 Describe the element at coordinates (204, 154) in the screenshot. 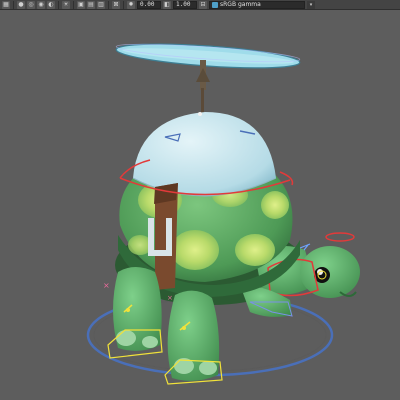

I see `shell-dome` at that location.